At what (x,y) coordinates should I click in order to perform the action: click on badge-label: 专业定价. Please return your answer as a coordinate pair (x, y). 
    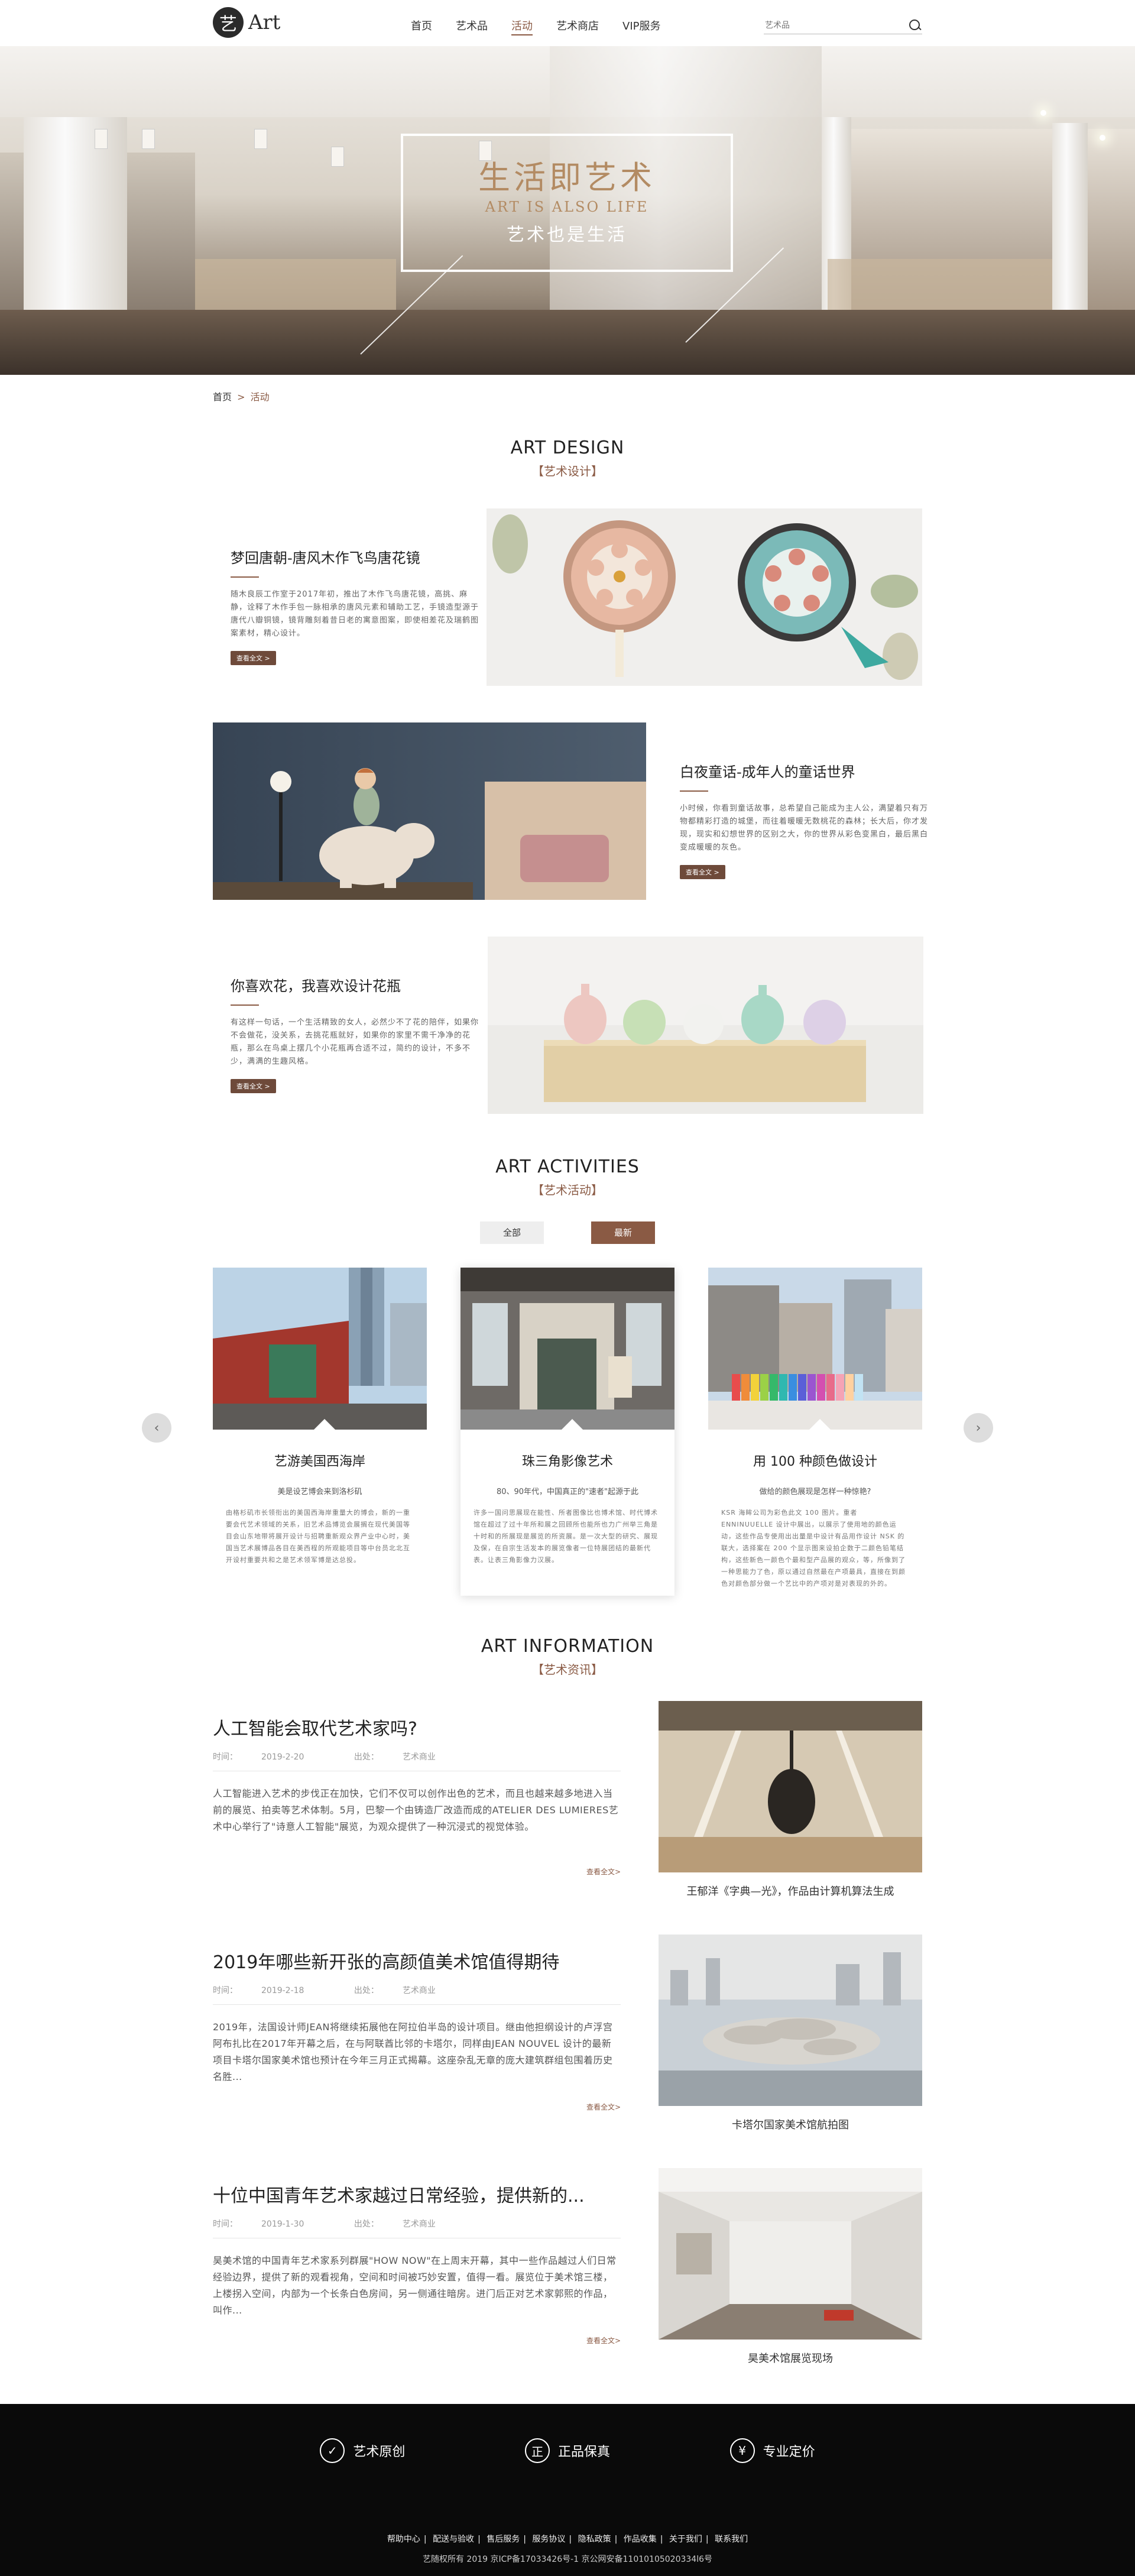
    Looking at the image, I should click on (789, 2452).